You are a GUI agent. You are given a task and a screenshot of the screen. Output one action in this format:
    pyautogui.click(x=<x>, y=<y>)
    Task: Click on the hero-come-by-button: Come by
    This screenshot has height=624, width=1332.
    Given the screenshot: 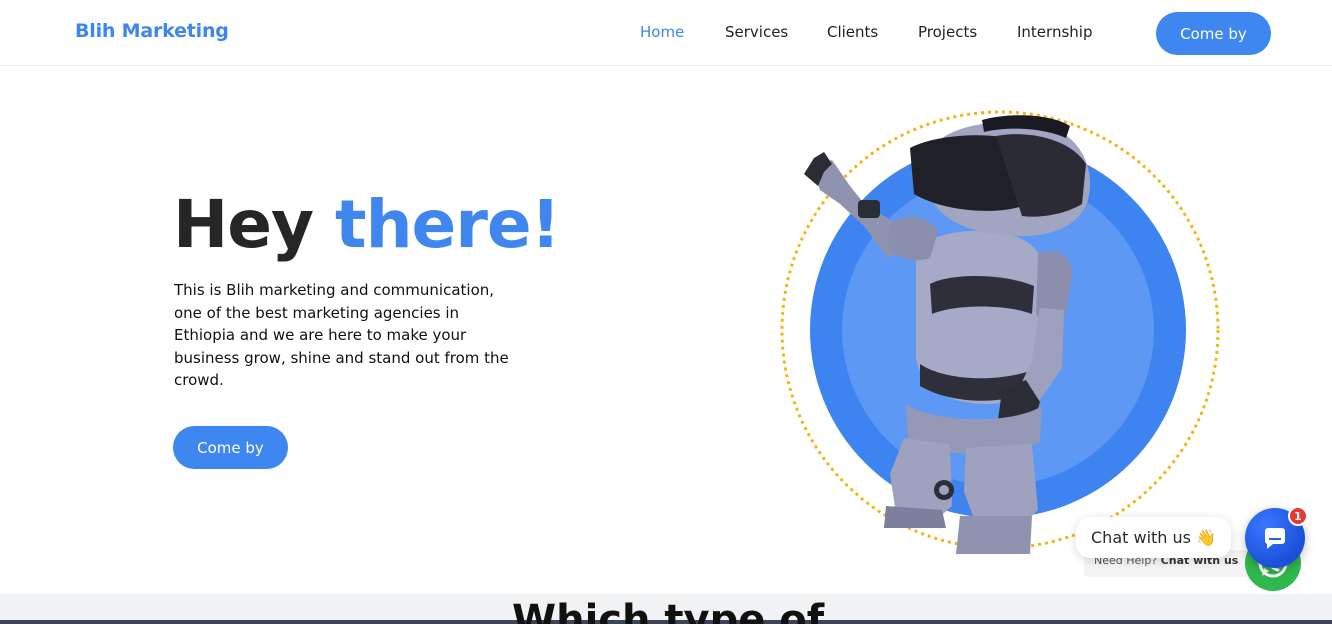 What is the action you would take?
    pyautogui.click(x=230, y=447)
    